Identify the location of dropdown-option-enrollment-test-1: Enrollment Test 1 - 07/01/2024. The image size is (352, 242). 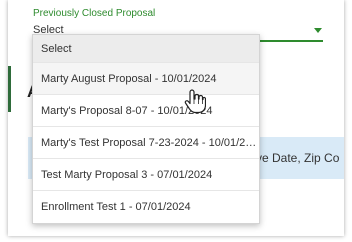
(146, 207).